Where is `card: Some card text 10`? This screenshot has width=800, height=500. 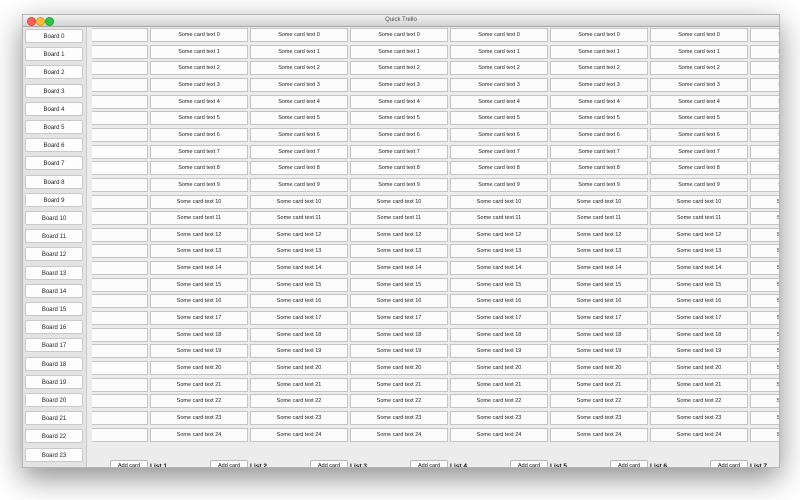 card: Some card text 10 is located at coordinates (399, 201).